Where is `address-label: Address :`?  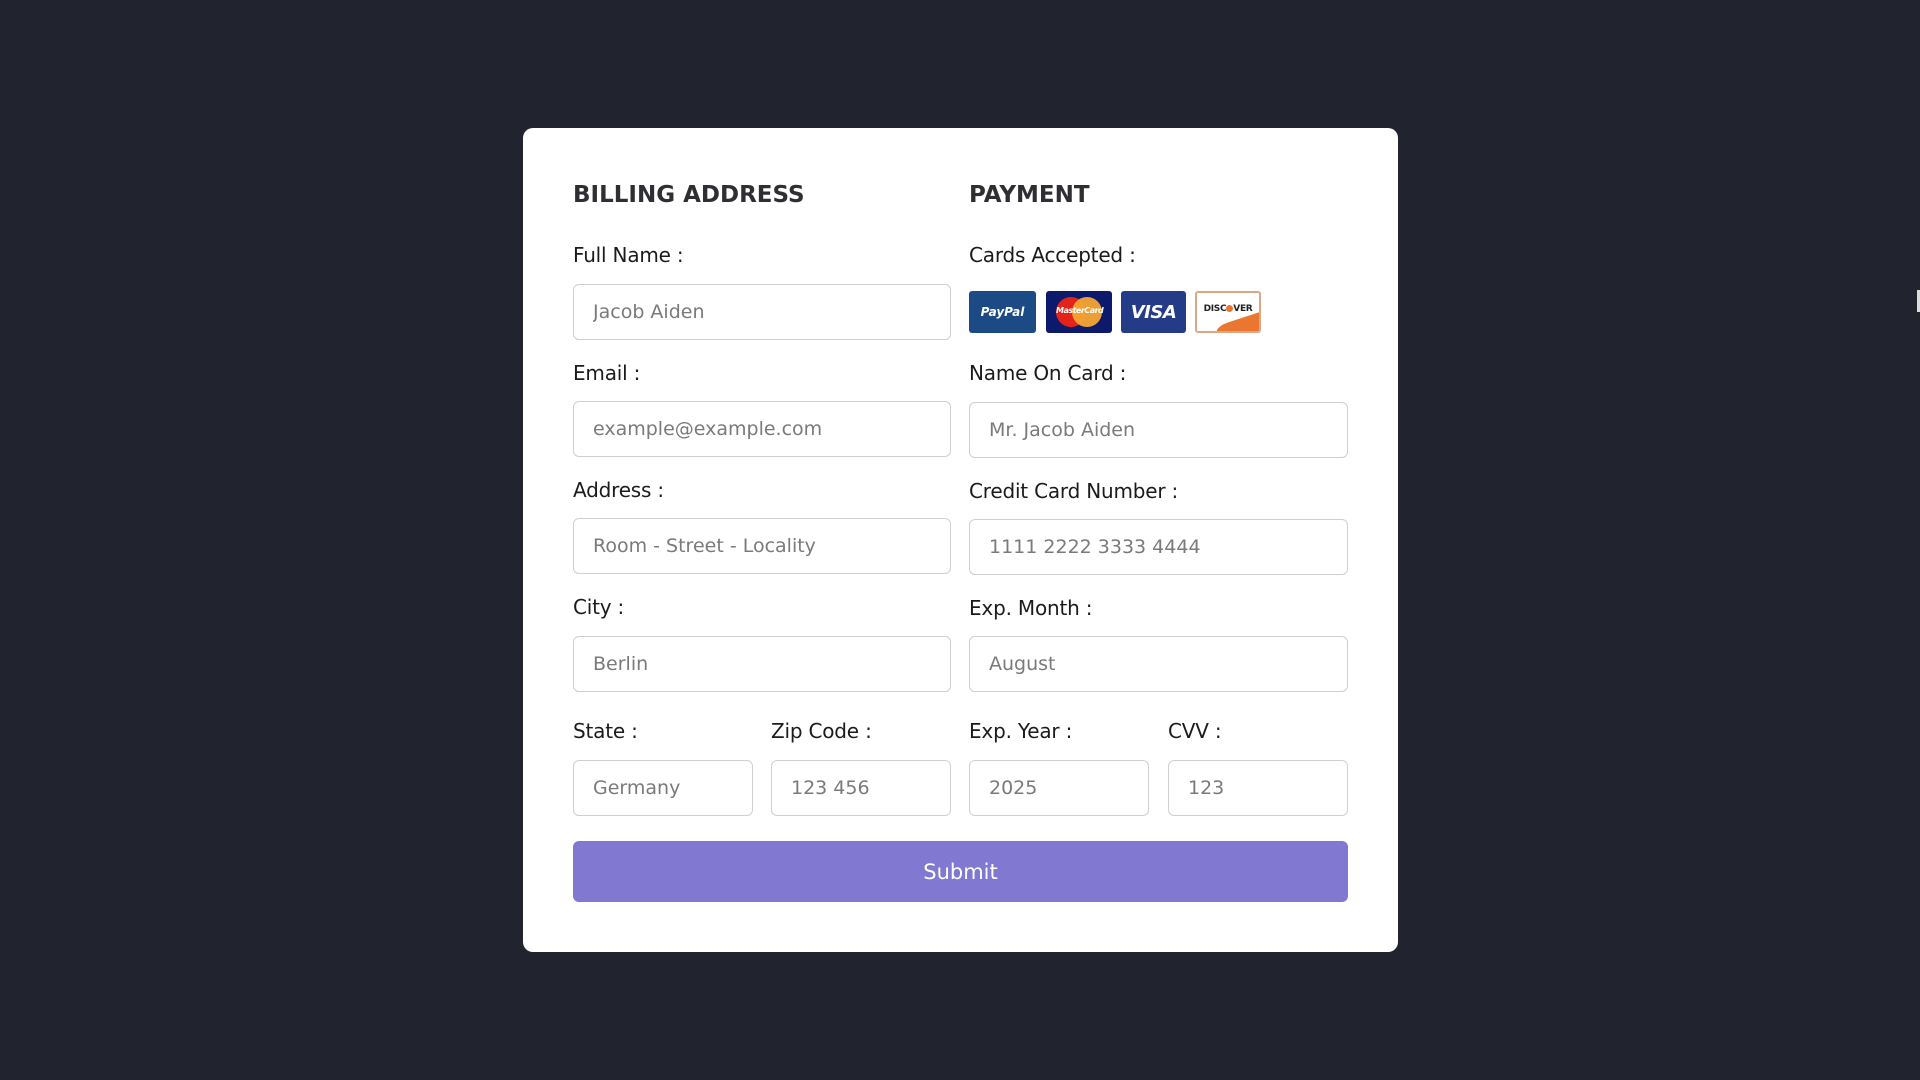
address-label: Address : is located at coordinates (618, 490).